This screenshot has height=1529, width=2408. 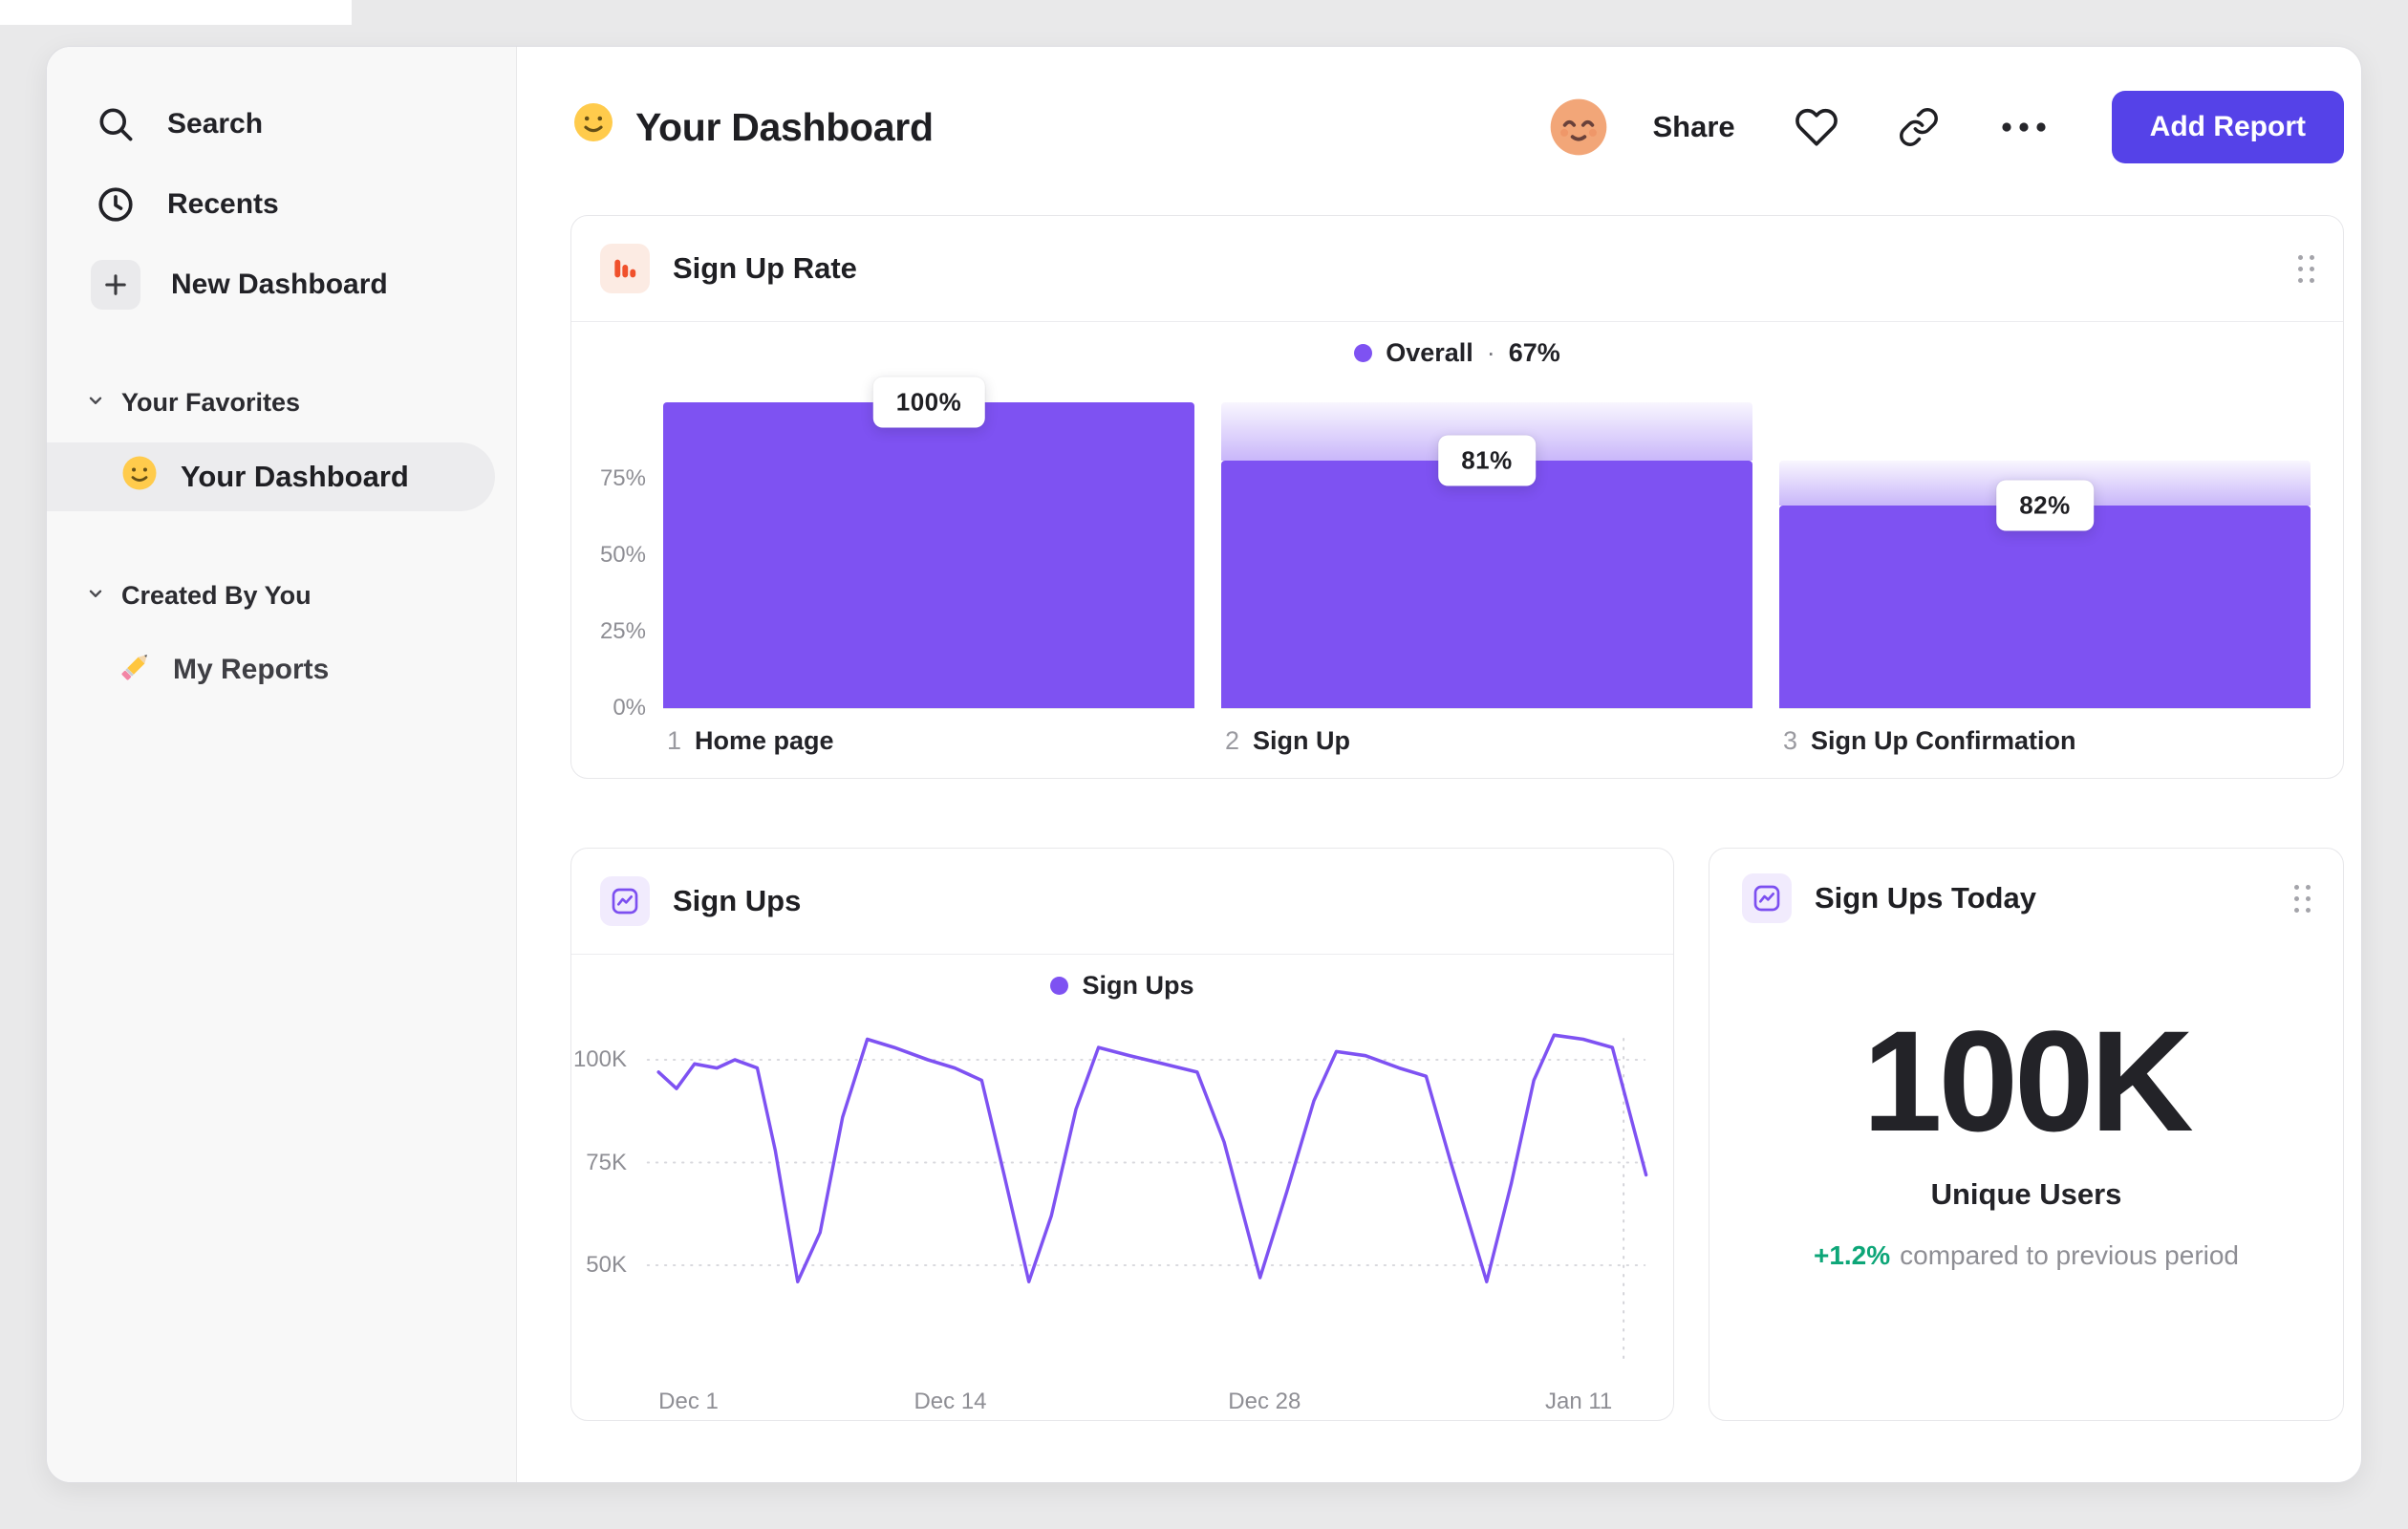 I want to click on line-y-tick: 100K, so click(x=599, y=1059).